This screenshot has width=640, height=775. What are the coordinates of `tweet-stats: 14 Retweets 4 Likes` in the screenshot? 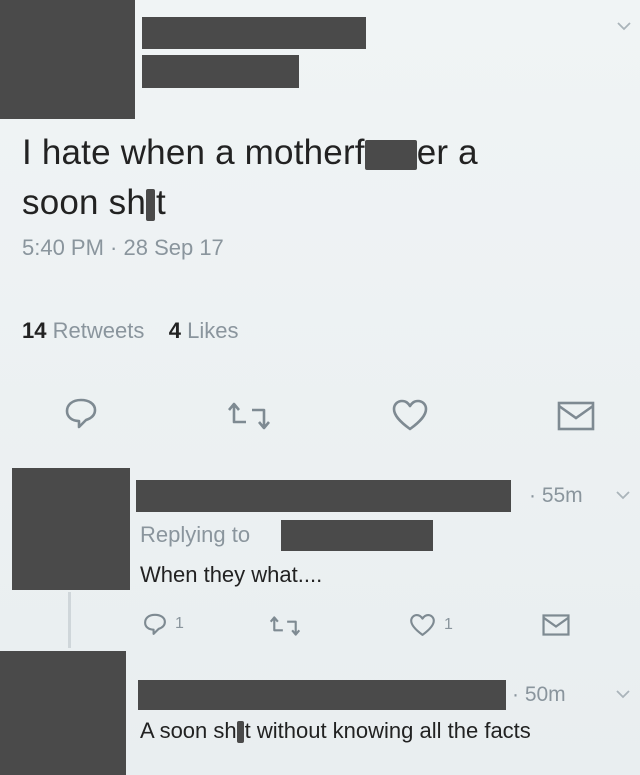 It's located at (130, 331).